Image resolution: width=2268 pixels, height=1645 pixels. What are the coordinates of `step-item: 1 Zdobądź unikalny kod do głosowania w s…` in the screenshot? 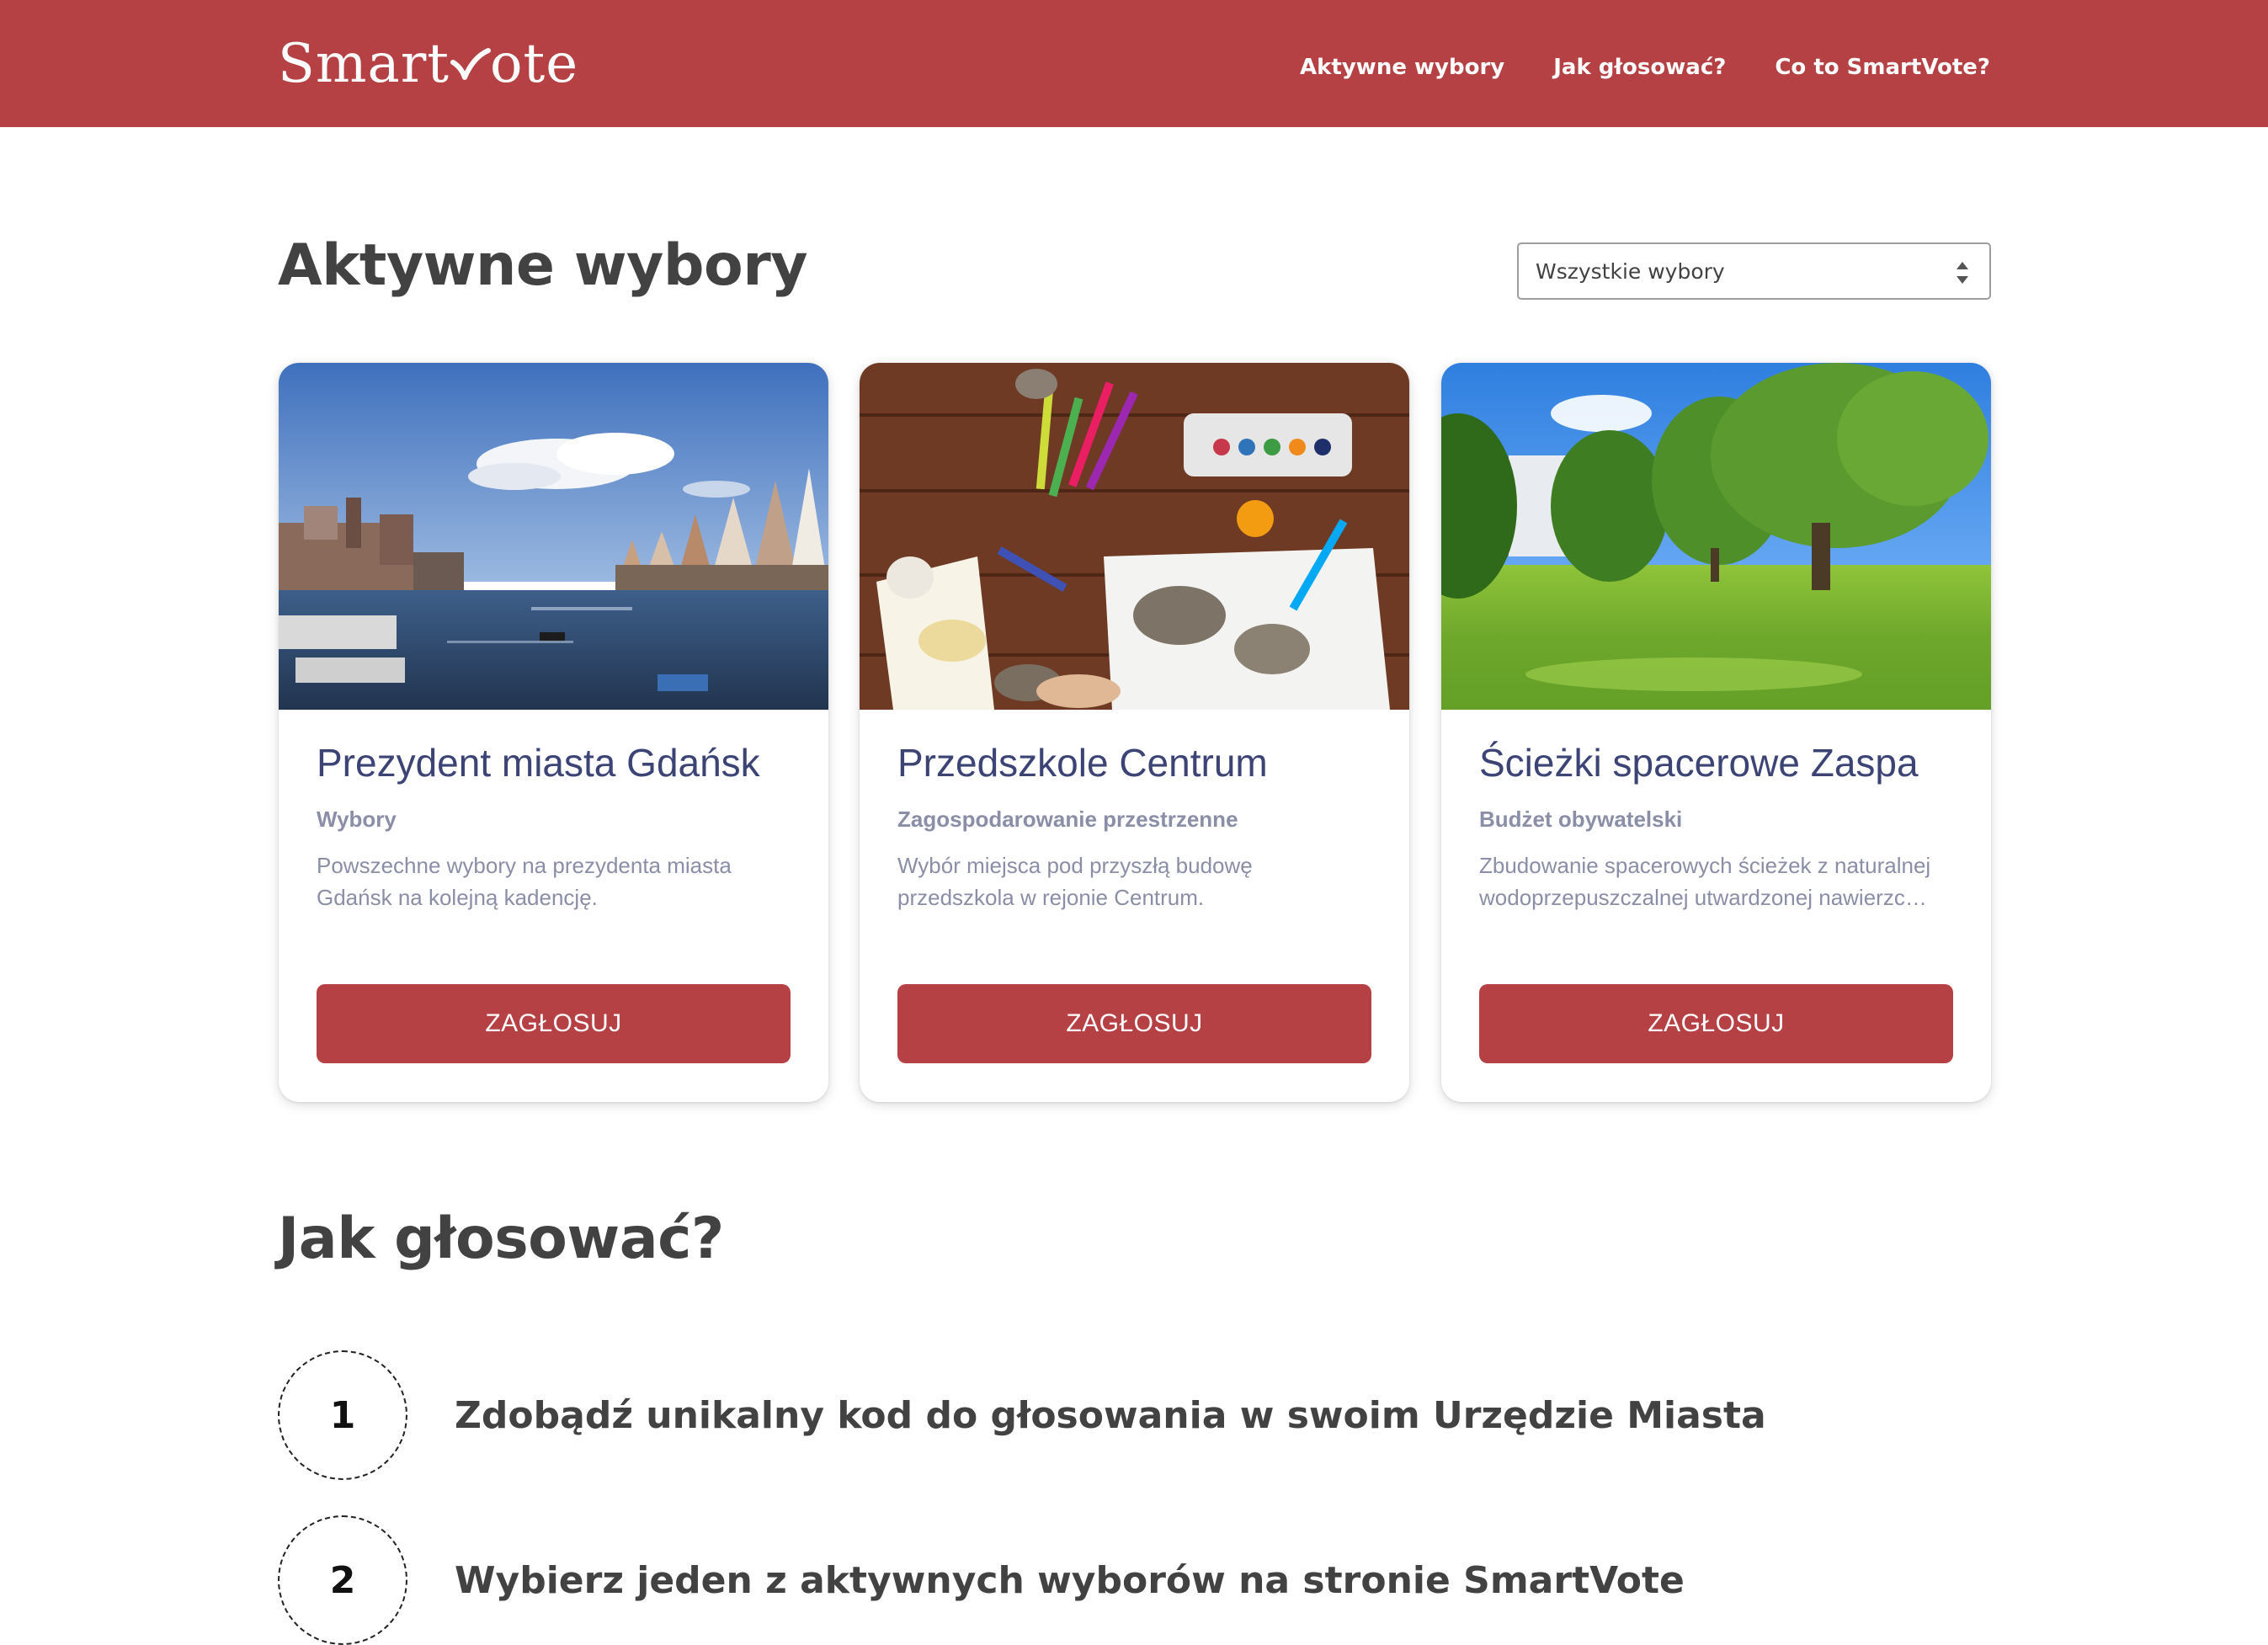 It's located at (1022, 1415).